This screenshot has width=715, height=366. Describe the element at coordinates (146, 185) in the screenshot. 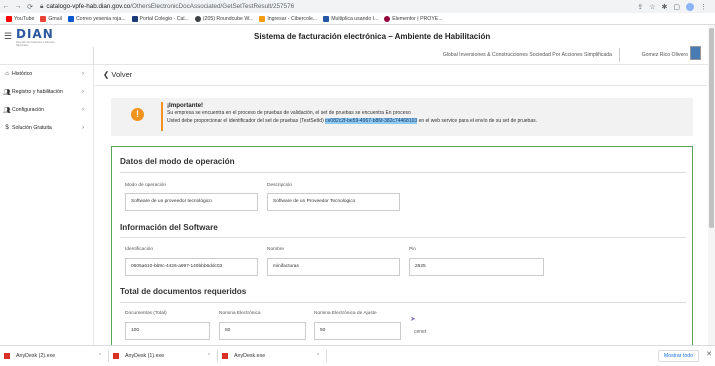

I see `mode-label: Modo de operación` at that location.